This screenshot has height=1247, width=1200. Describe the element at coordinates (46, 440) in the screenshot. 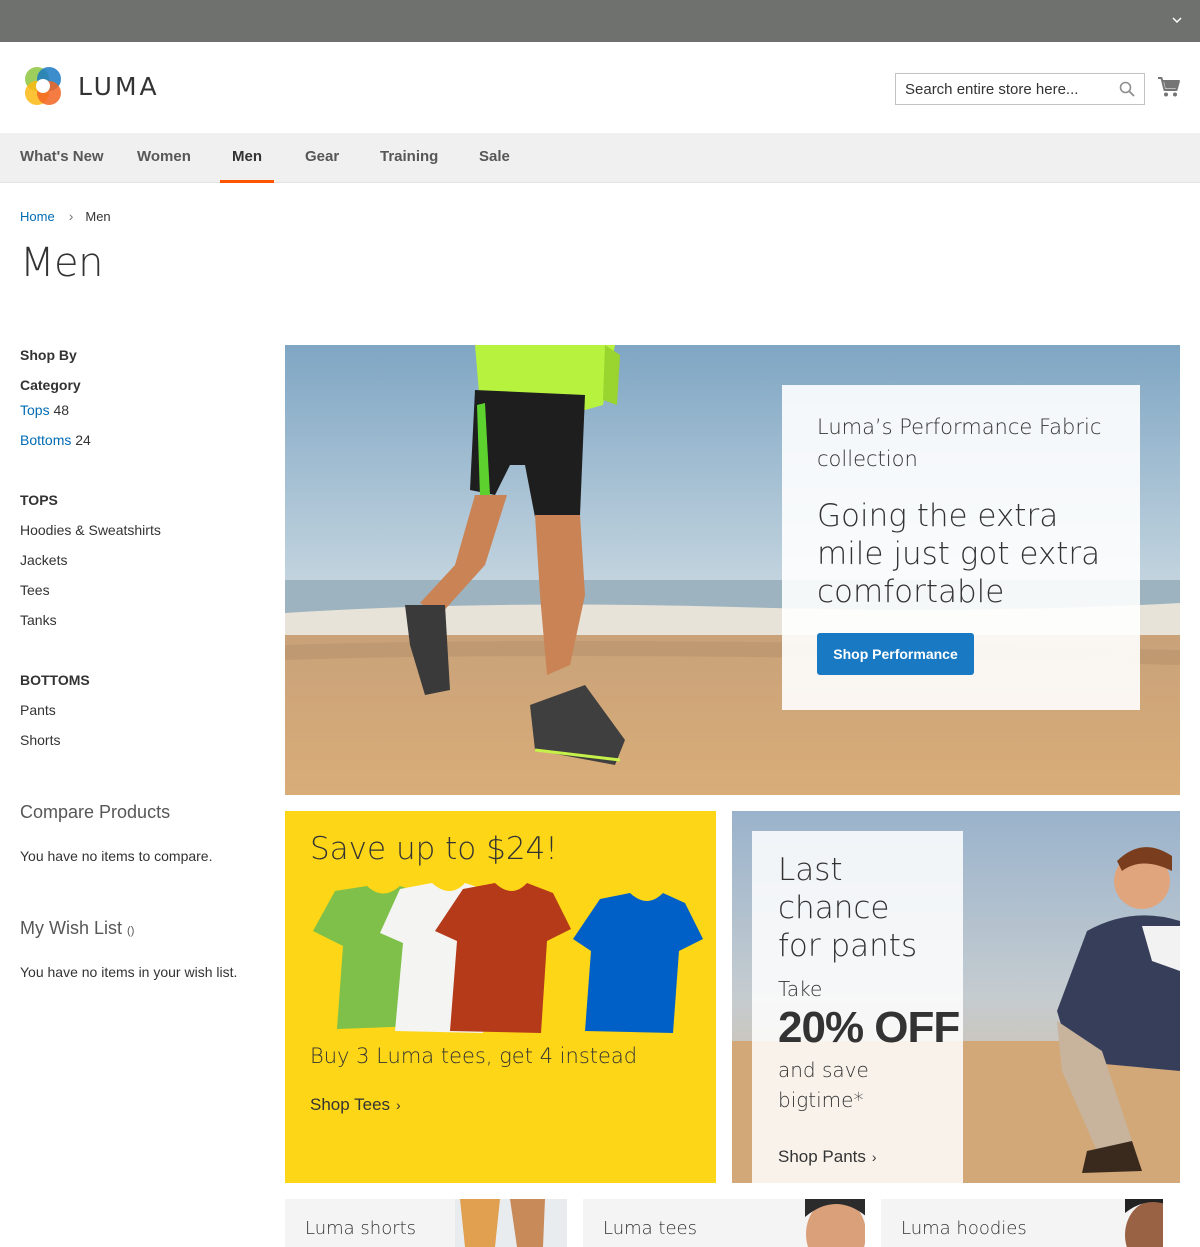

I see `category-label: Bottoms` at that location.